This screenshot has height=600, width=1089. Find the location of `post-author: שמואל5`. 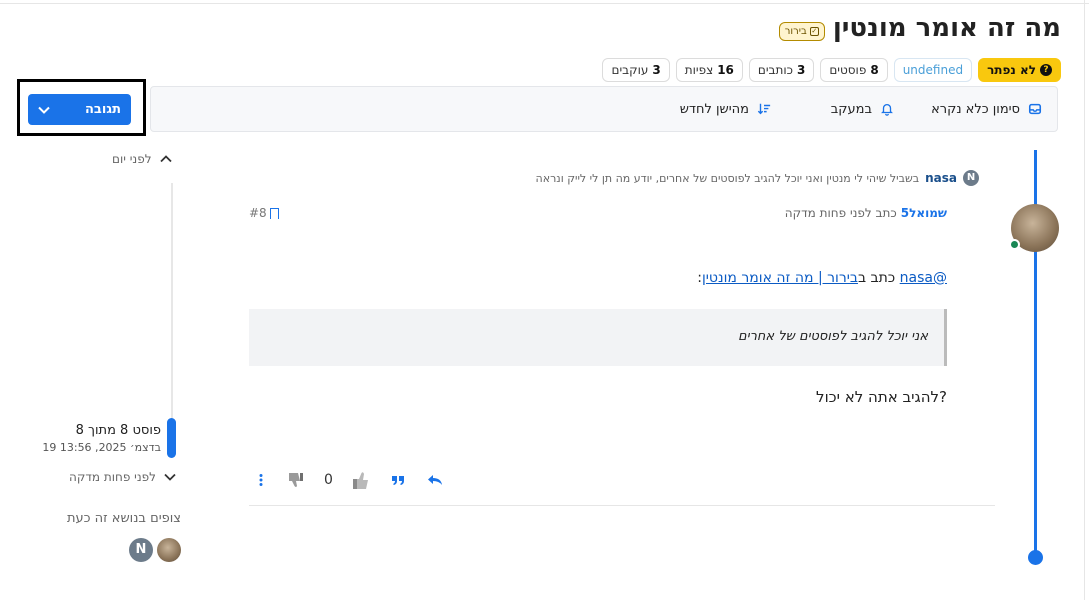

post-author: שמואל5 is located at coordinates (924, 213).